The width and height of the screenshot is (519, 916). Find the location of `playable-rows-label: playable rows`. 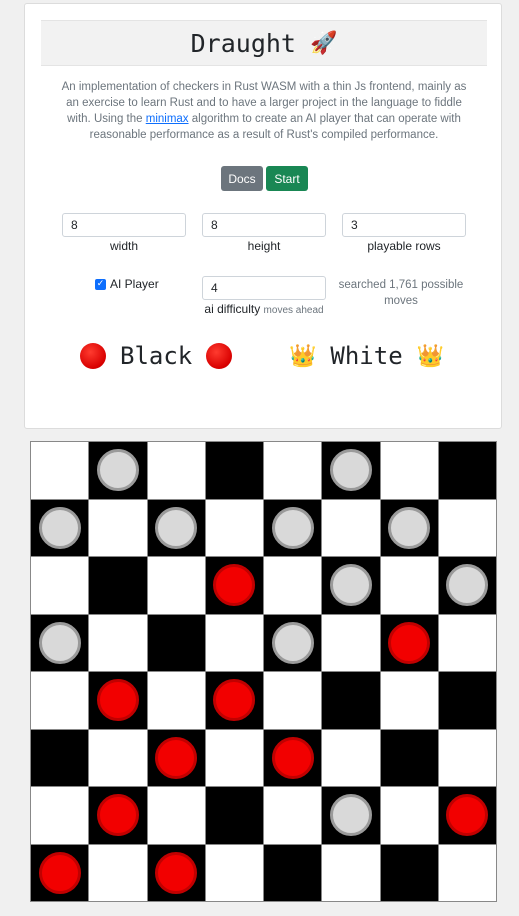

playable-rows-label: playable rows is located at coordinates (404, 246).